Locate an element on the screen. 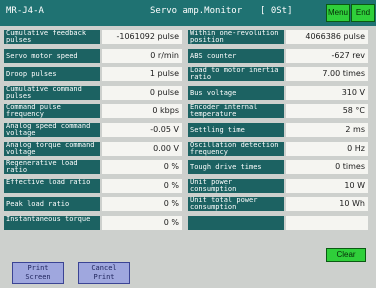 The image size is (376, 288). monitor-label: Analog torque command voltage is located at coordinates (52, 148).